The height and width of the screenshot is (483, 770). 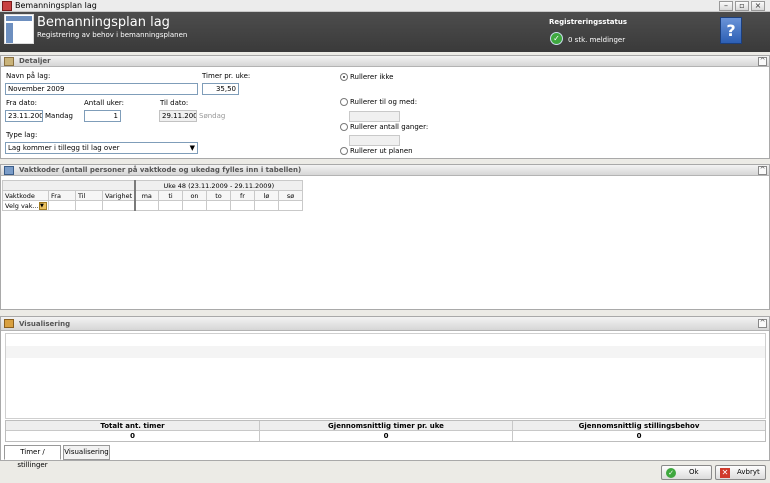 I want to click on cancel-icon: ✕, so click(x=725, y=473).